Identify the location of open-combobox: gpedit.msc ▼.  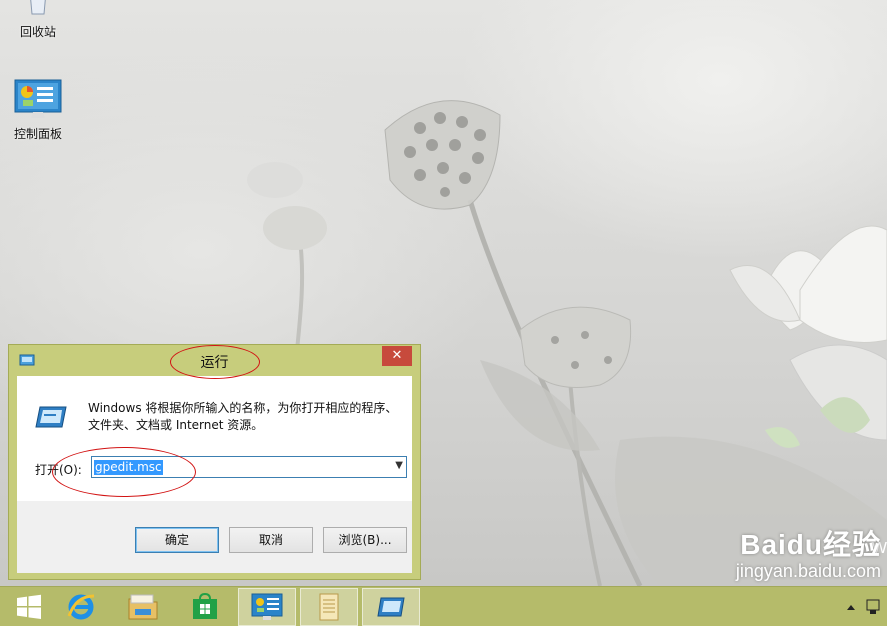
(249, 467).